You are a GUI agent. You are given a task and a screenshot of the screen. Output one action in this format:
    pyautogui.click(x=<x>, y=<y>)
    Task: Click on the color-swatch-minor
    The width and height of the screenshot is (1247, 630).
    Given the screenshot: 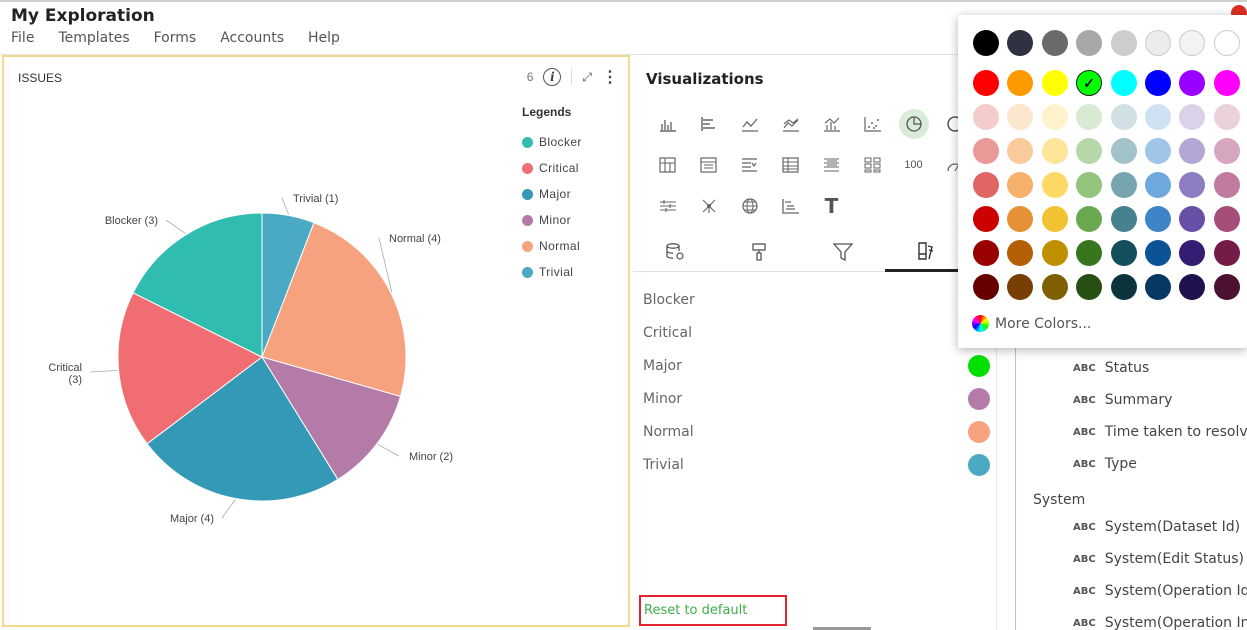 What is the action you would take?
    pyautogui.click(x=979, y=398)
    